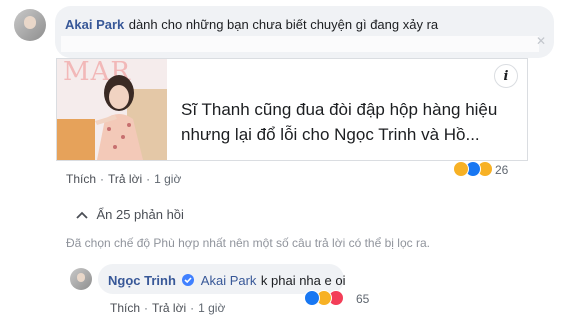  Describe the element at coordinates (81, 179) in the screenshot. I see `like-link: Thích` at that location.